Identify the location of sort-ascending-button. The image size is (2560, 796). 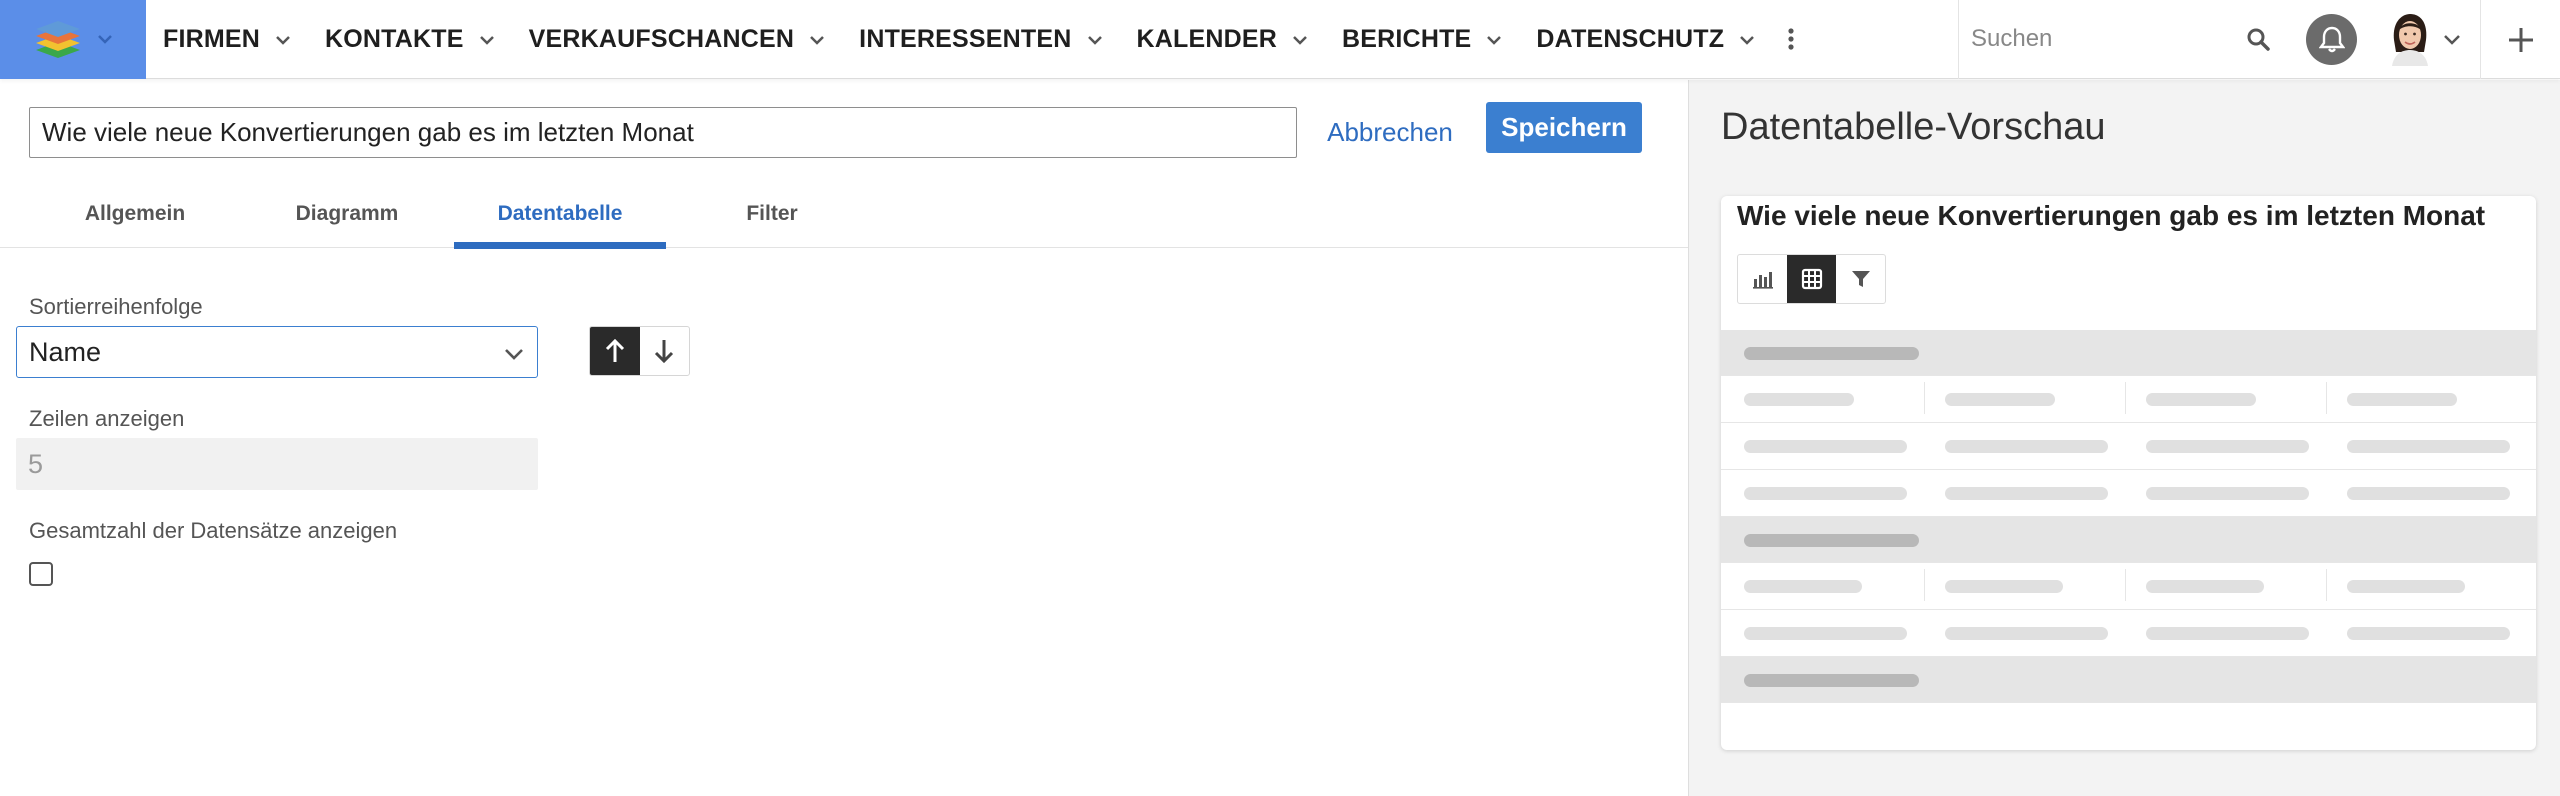
(615, 351).